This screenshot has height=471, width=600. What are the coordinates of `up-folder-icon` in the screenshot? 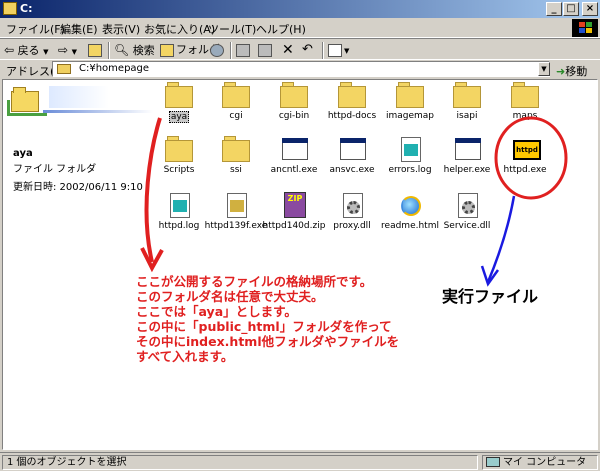 It's located at (95, 50).